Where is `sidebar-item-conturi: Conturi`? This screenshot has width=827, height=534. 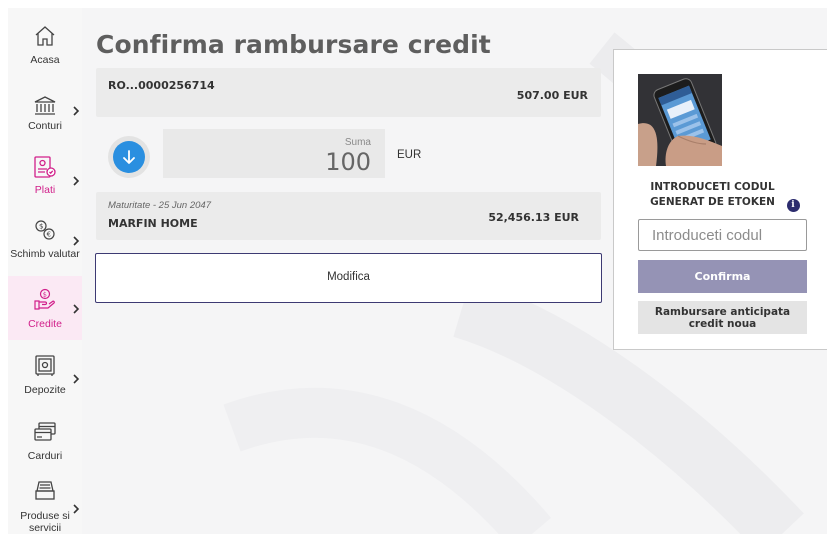
sidebar-item-conturi: Conturi is located at coordinates (45, 112).